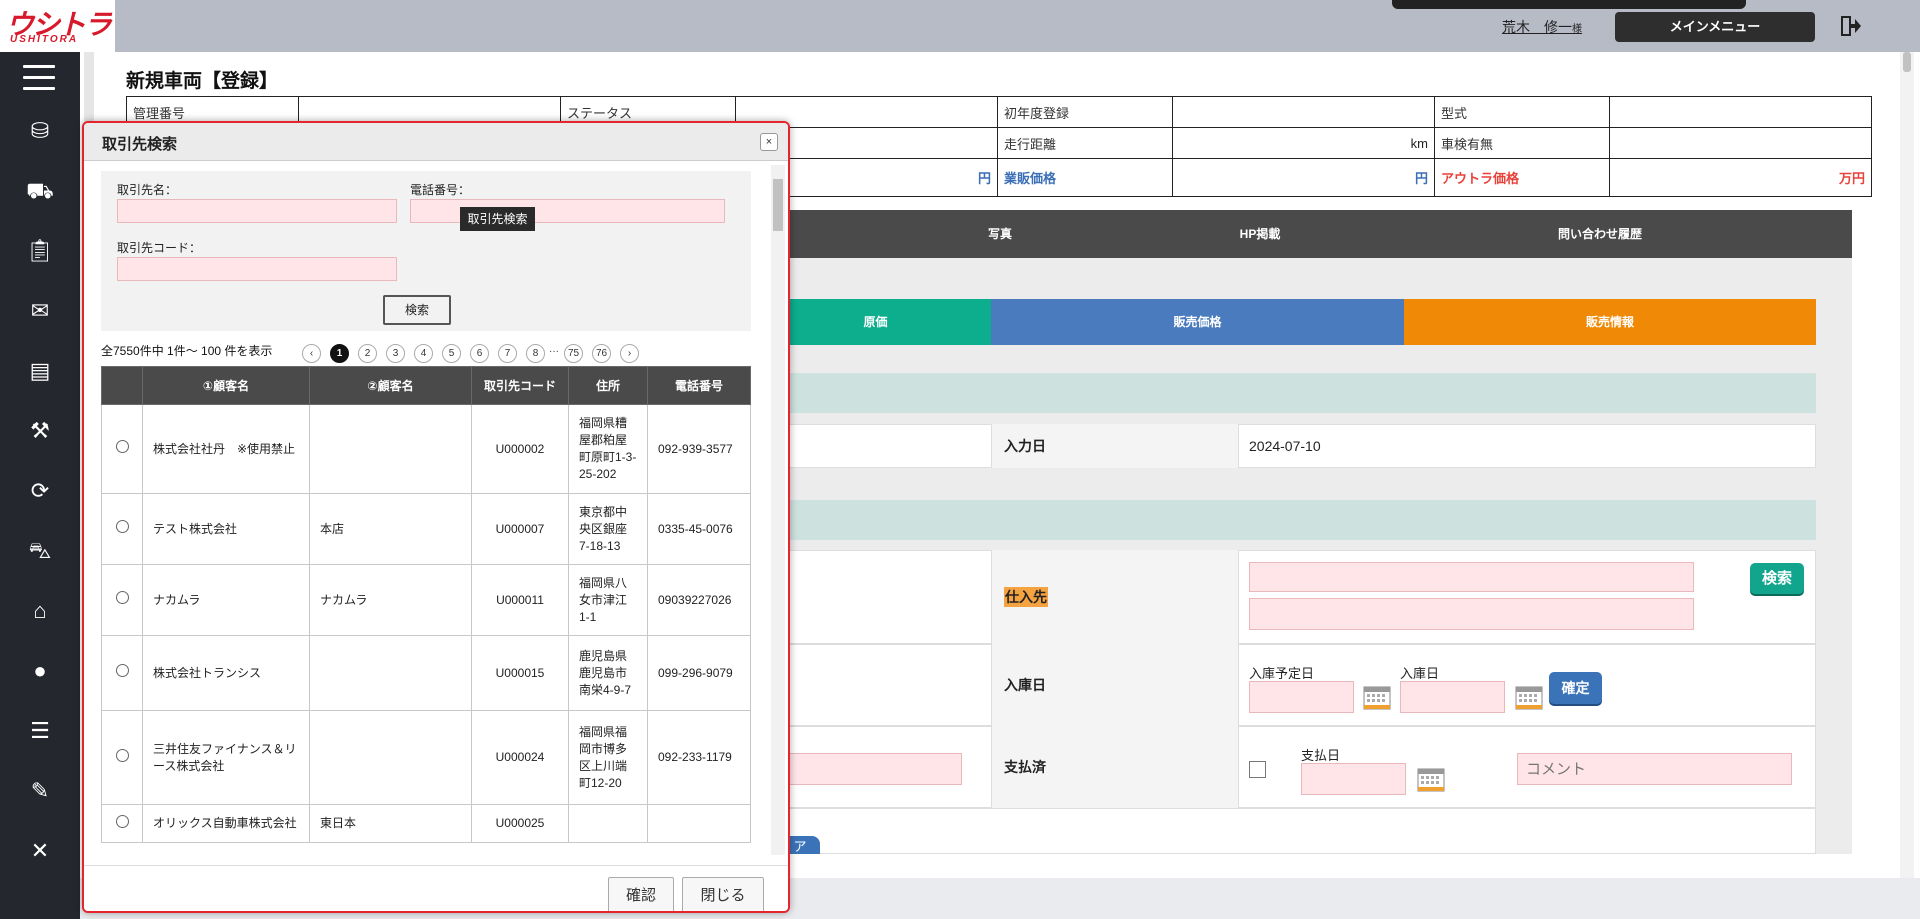  Describe the element at coordinates (1471, 577) in the screenshot. I see `supplier-input` at that location.